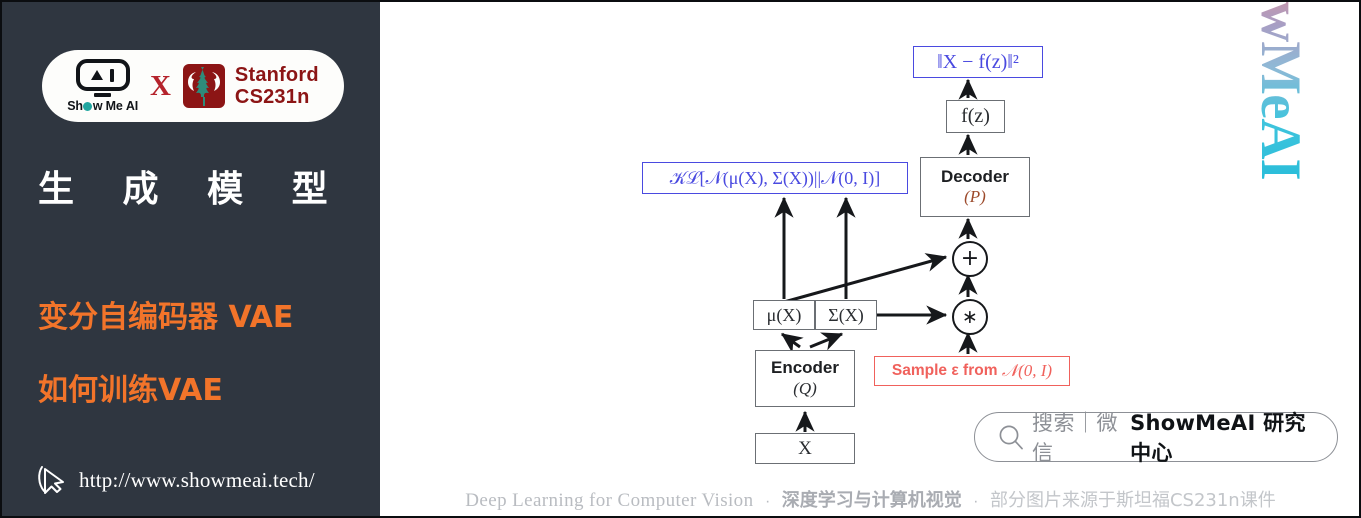 The width and height of the screenshot is (1361, 518). Describe the element at coordinates (970, 317) in the screenshot. I see `multiply-operator-node: ∗` at that location.